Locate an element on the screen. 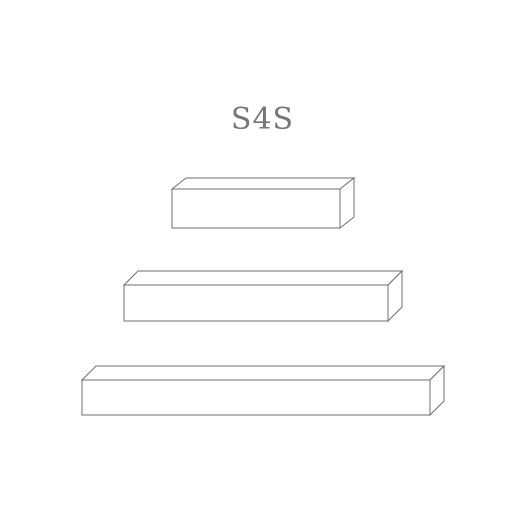 This screenshot has height=525, width=525. small-board-top-face is located at coordinates (263, 183).